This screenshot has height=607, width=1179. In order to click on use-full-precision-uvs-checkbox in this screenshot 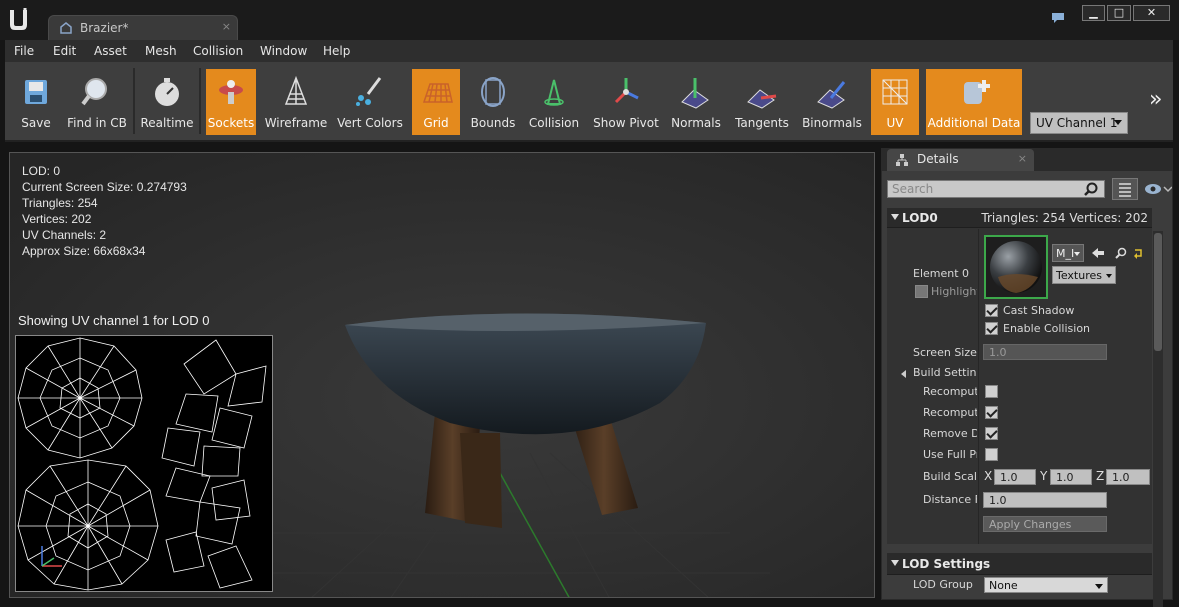, I will do `click(991, 454)`.